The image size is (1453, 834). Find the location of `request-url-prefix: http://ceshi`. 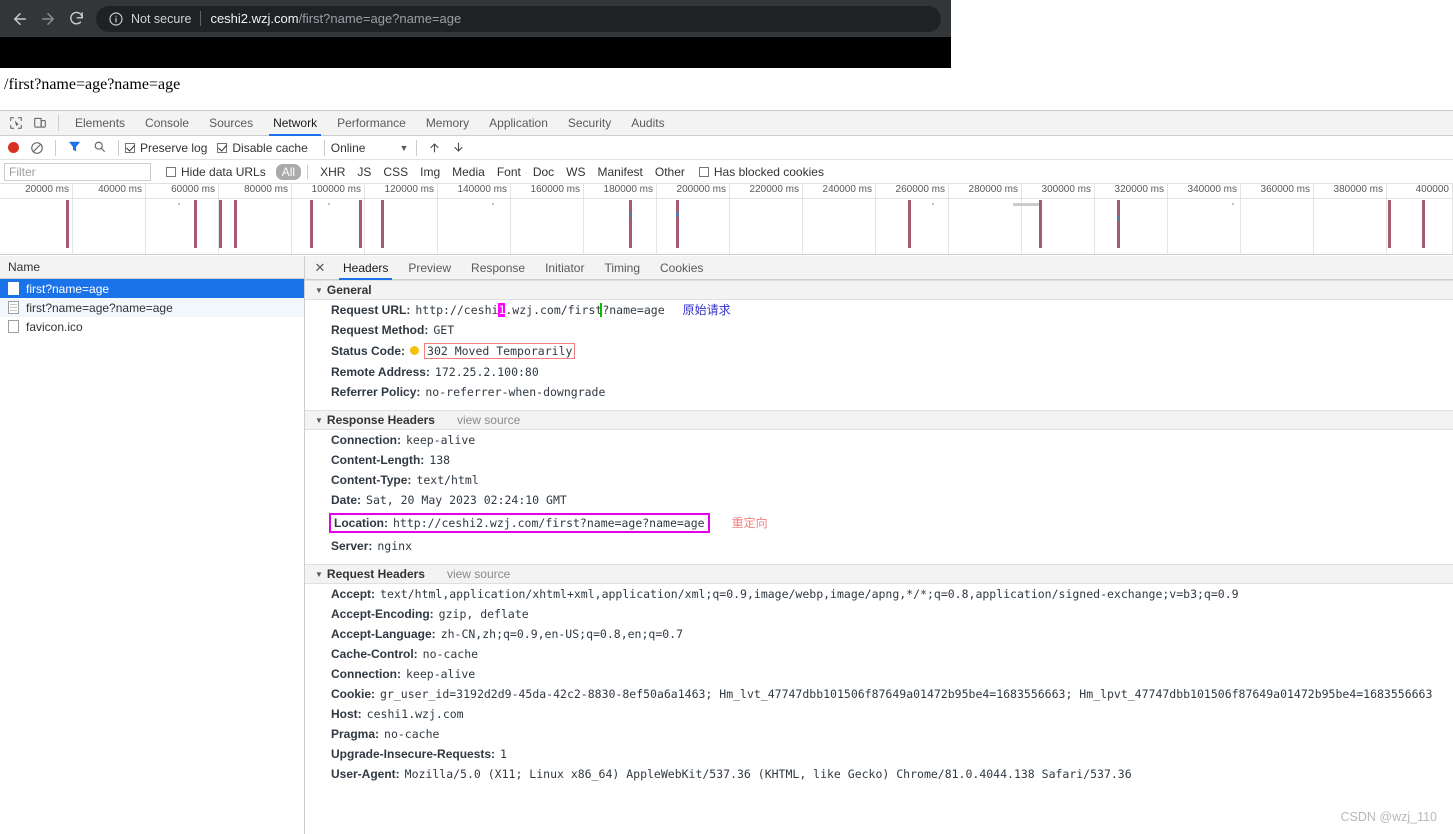

request-url-prefix: http://ceshi is located at coordinates (457, 310).